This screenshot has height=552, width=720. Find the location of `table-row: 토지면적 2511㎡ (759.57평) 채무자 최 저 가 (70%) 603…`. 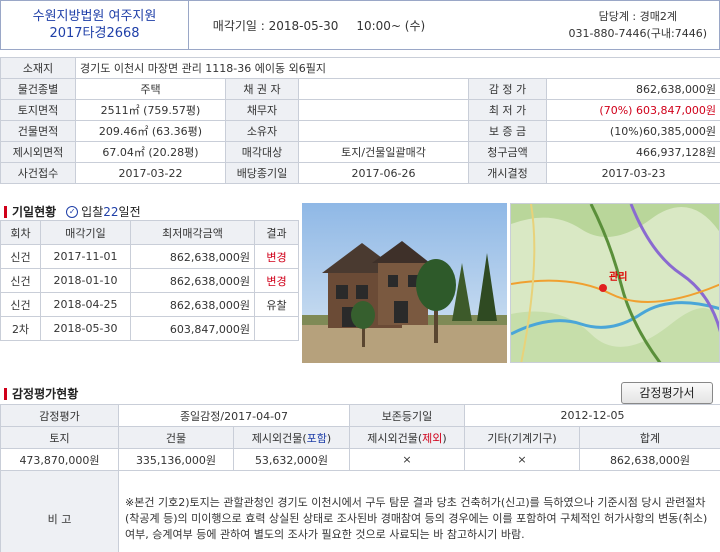

table-row: 토지면적 2511㎡ (759.57평) 채무자 최 저 가 (70%) 603… is located at coordinates (360, 110).